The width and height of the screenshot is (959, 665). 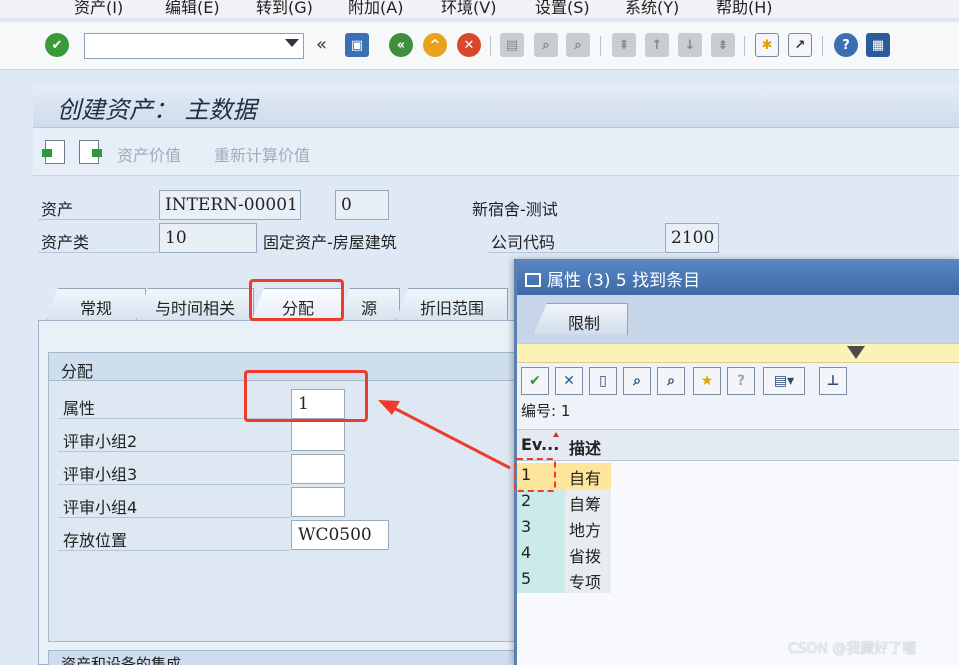 What do you see at coordinates (90, 152) in the screenshot?
I see `next-document-icon` at bounding box center [90, 152].